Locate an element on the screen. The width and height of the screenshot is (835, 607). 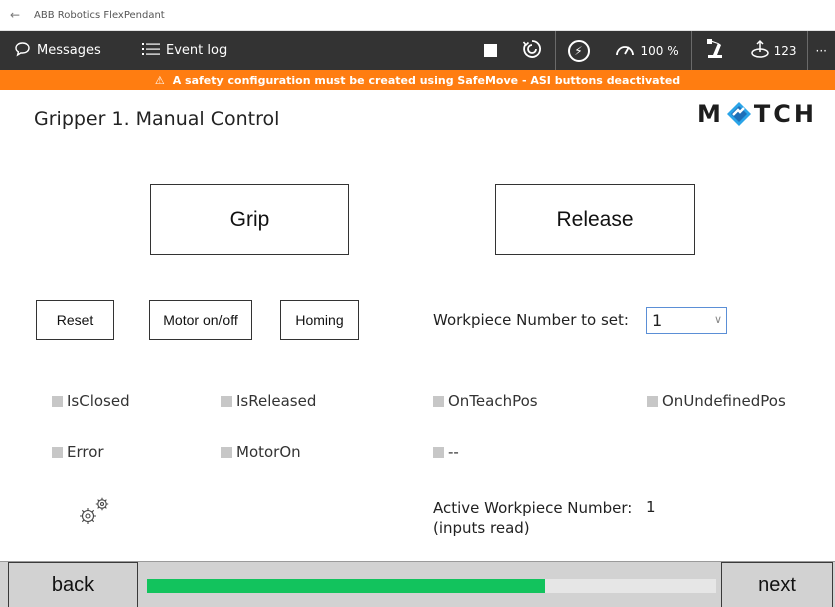
window-titlebar: ← ABB Robotics FlexPendant is located at coordinates (417, 15).